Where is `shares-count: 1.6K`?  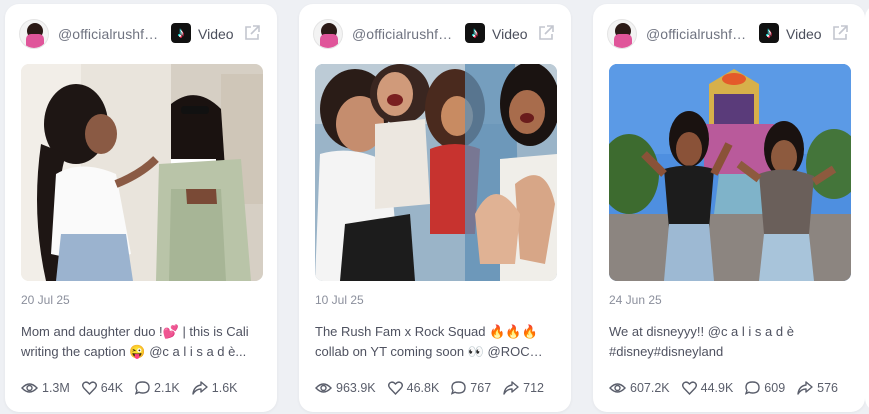 shares-count: 1.6K is located at coordinates (224, 388).